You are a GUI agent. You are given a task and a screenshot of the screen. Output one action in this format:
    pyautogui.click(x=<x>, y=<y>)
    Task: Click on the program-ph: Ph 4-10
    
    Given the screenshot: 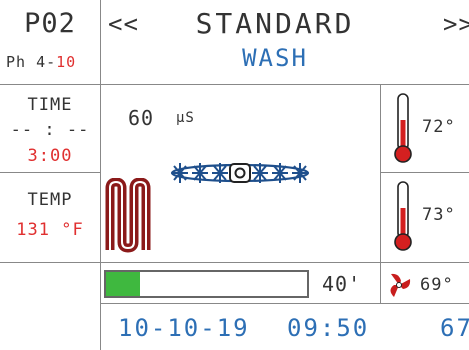 What is the action you would take?
    pyautogui.click(x=53, y=62)
    